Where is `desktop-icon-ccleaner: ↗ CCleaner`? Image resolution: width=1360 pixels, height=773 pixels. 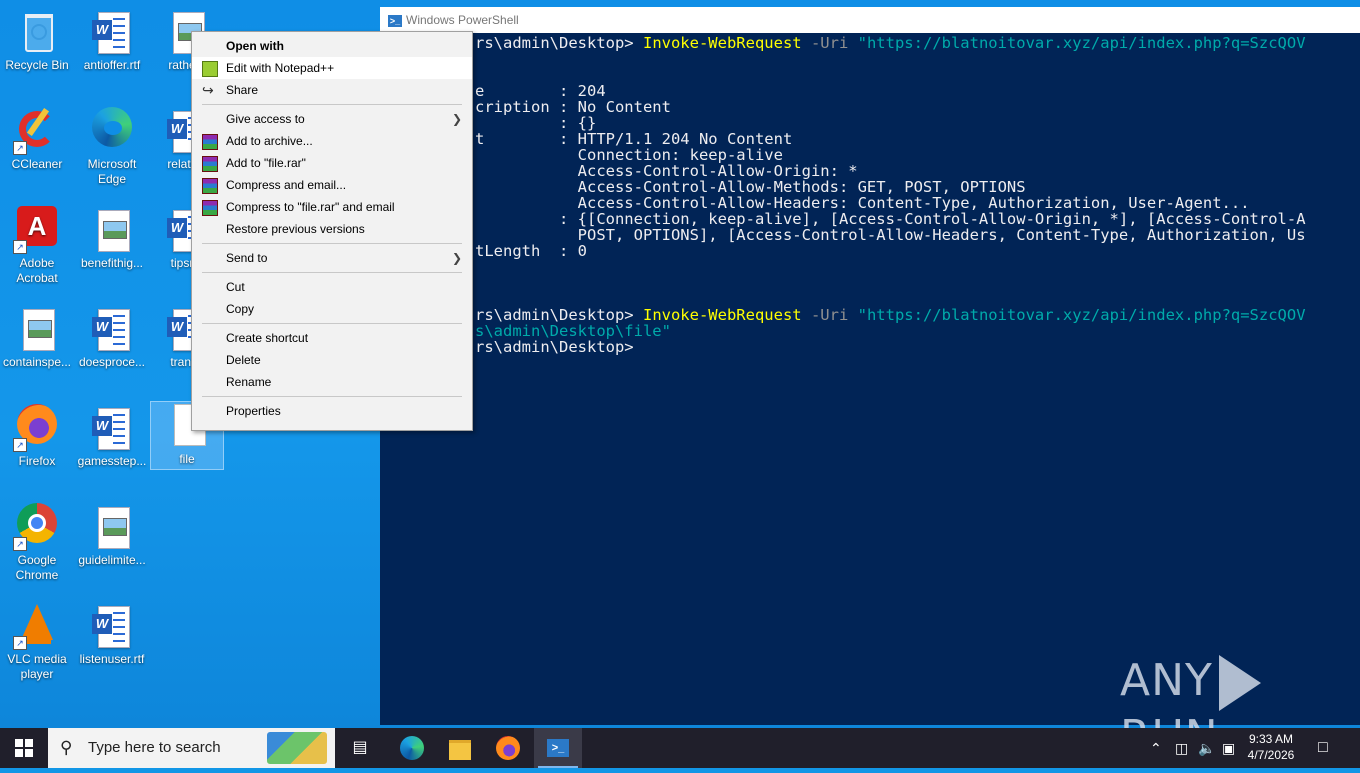
desktop-icon-ccleaner: ↗ CCleaner is located at coordinates (37, 153).